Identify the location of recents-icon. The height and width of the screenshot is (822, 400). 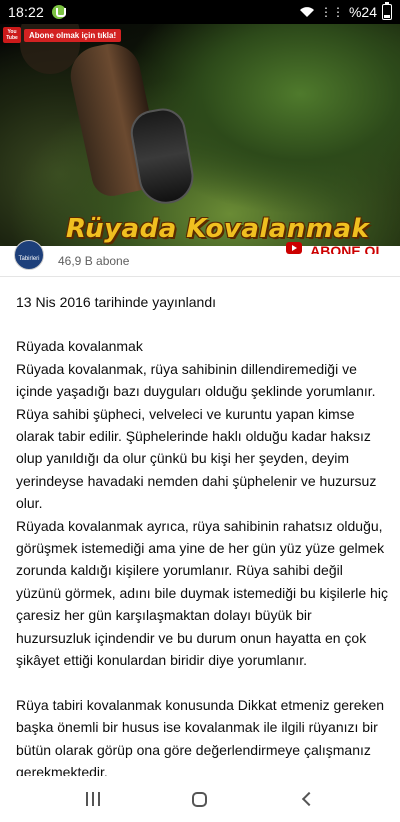
(93, 799).